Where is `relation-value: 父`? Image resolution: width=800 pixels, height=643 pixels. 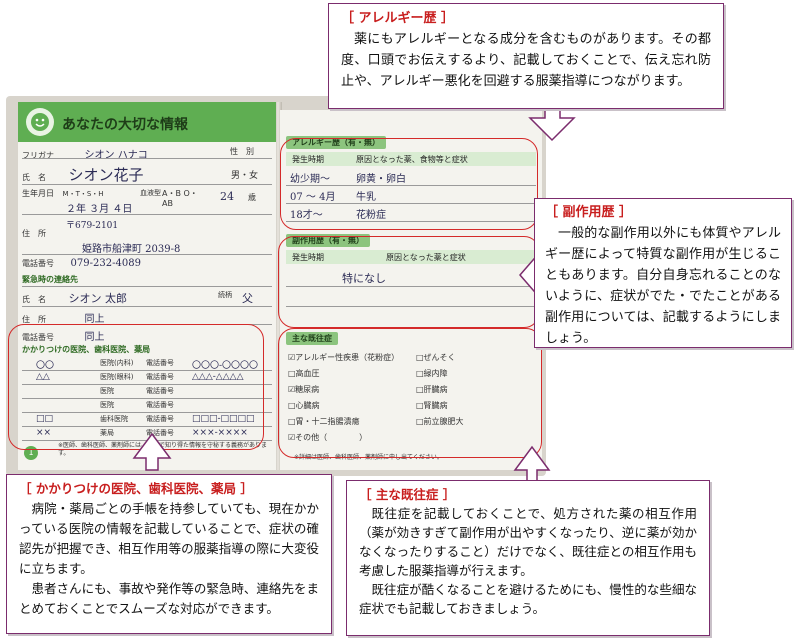
relation-value: 父 is located at coordinates (247, 298).